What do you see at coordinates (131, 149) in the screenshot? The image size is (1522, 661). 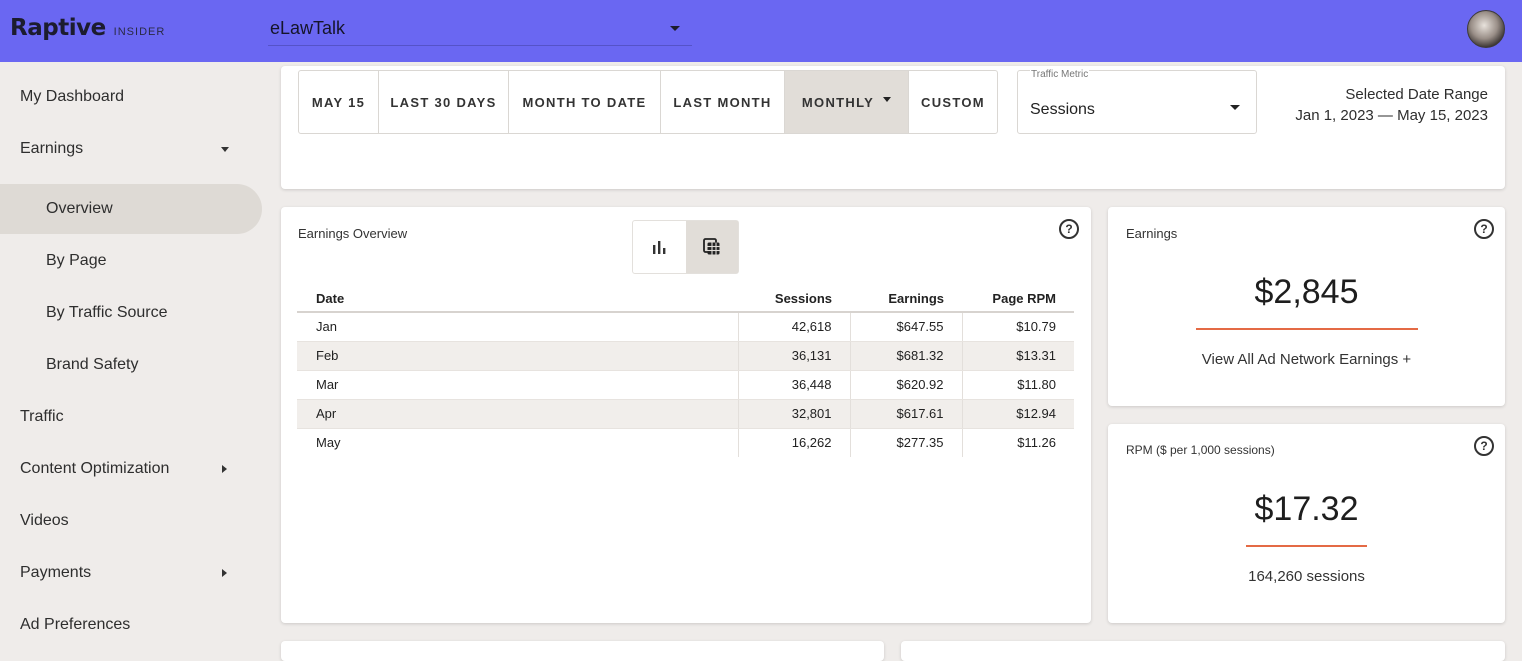 I see `sidebar-item-earnings: Earnings` at bounding box center [131, 149].